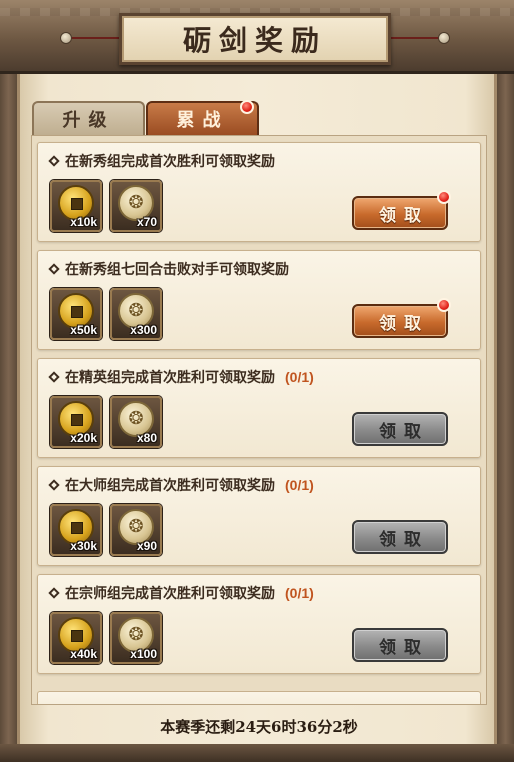 The height and width of the screenshot is (762, 514). I want to click on tab-battle-label: 累战, so click(202, 120).